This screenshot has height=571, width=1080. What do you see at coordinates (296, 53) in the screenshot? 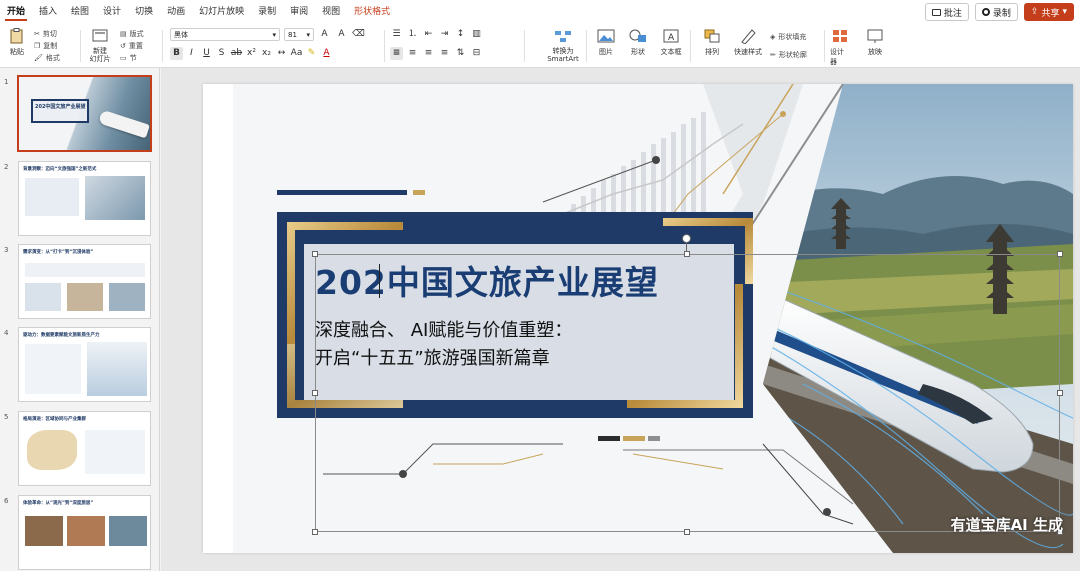
I see `change-case-icon: Aa` at bounding box center [296, 53].